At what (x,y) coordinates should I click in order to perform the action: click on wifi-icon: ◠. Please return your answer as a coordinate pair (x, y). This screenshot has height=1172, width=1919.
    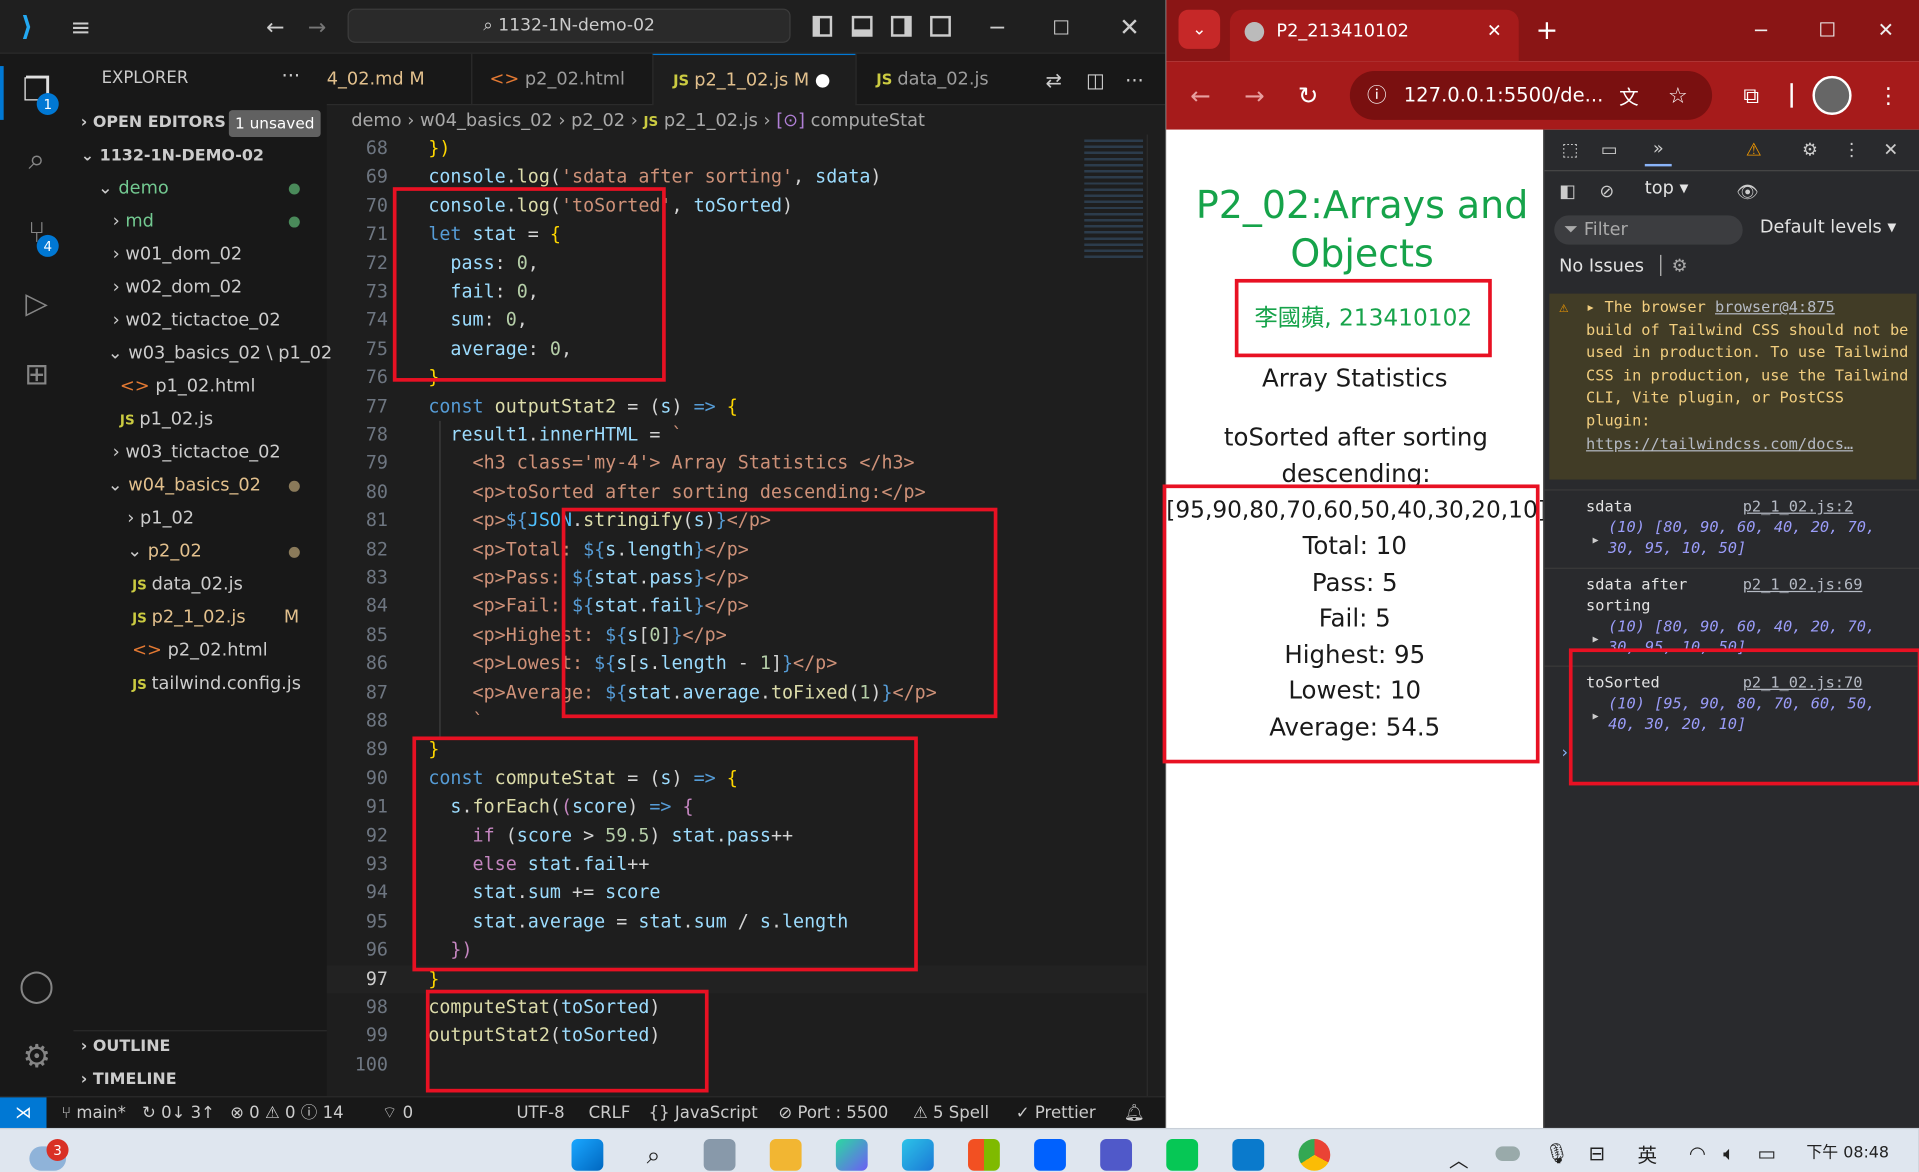
    Looking at the image, I should click on (1697, 1152).